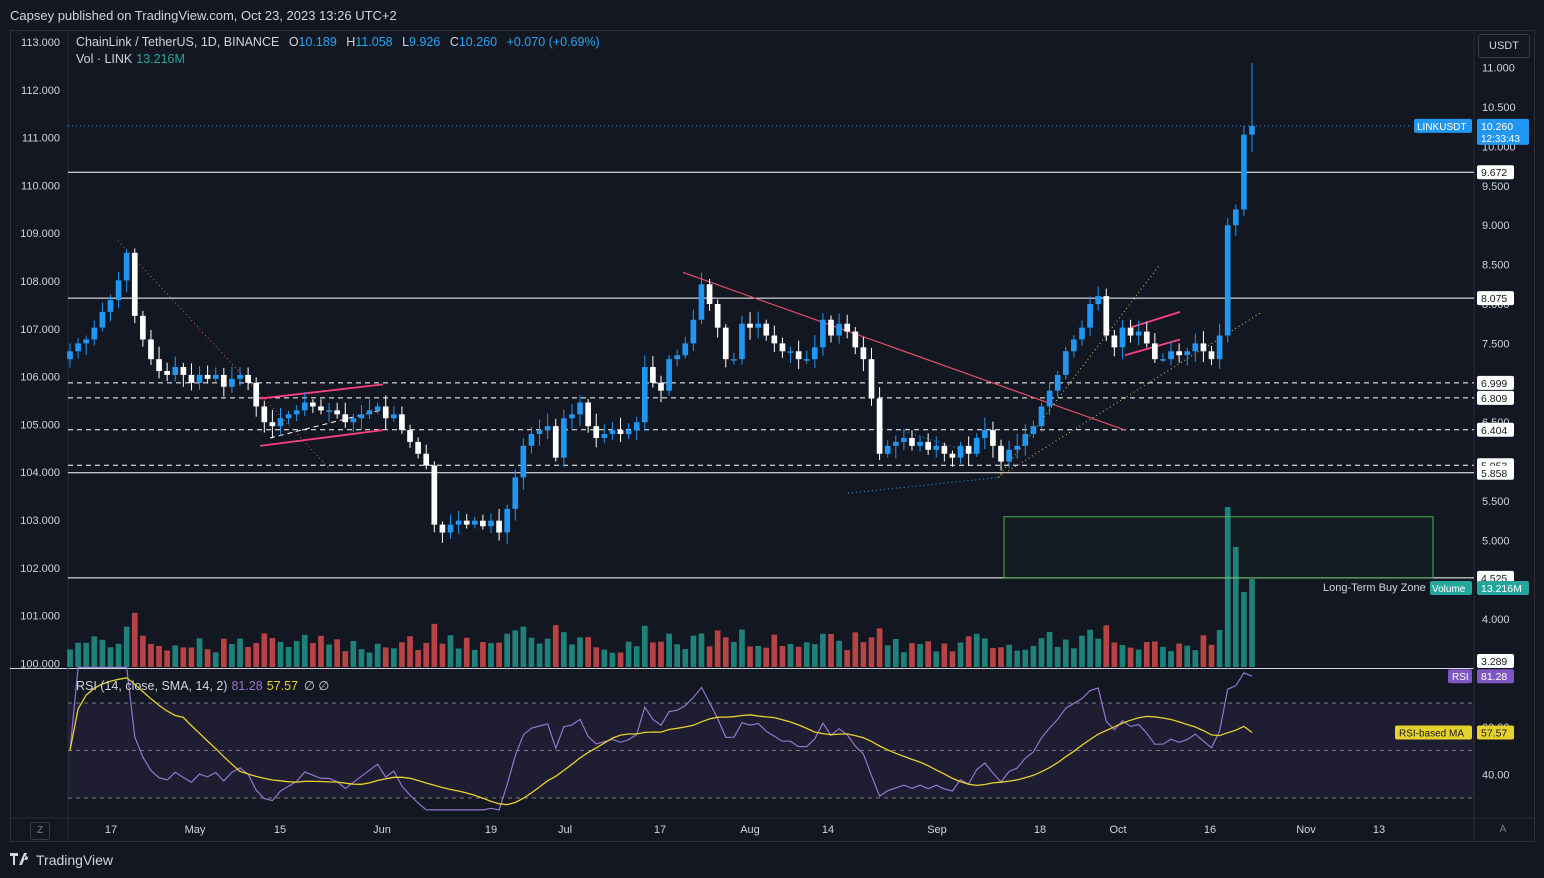  What do you see at coordinates (151, 686) in the screenshot?
I see `rsi-label: RSI (14, close, SMA, 14, 2)` at bounding box center [151, 686].